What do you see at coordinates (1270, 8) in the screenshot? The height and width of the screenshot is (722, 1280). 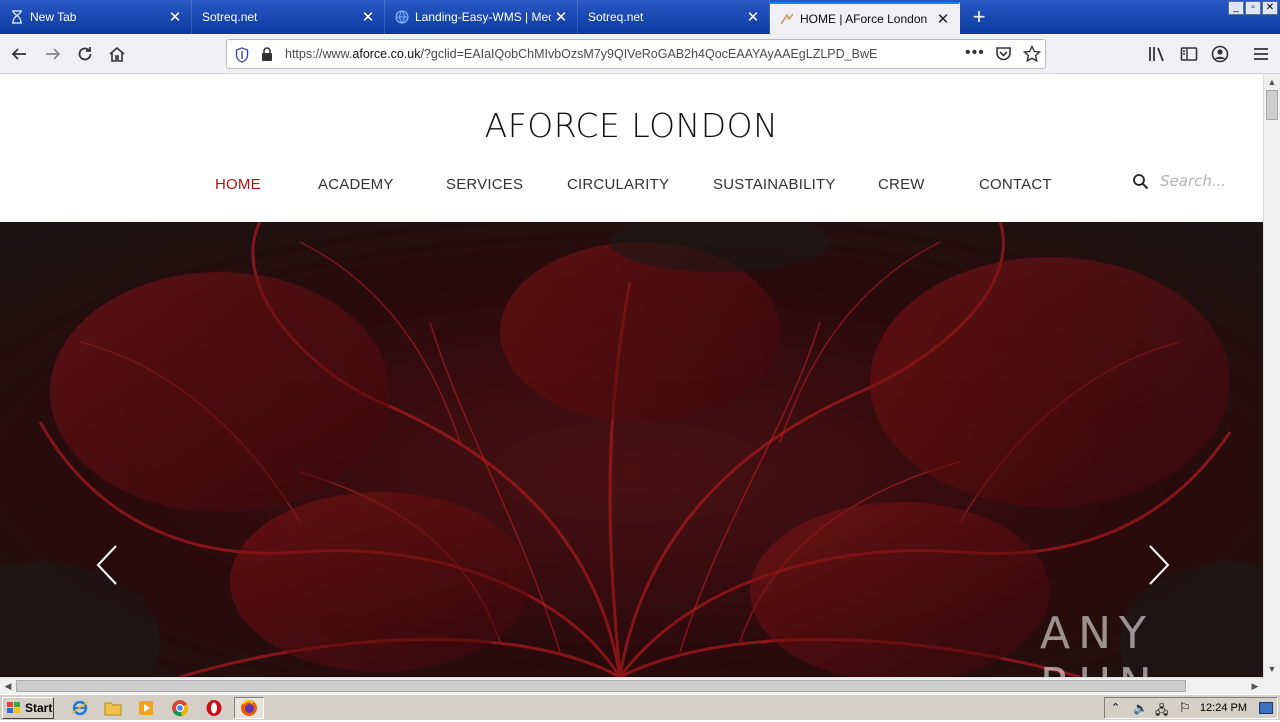 I see `window-close-button: ✕` at bounding box center [1270, 8].